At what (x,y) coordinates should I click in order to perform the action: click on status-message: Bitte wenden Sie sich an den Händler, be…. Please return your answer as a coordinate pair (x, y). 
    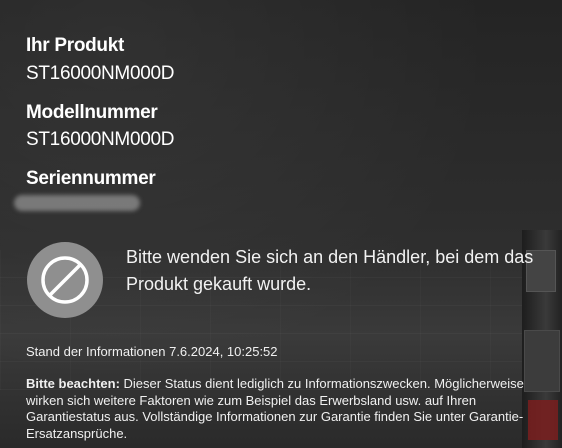
    Looking at the image, I should click on (330, 270).